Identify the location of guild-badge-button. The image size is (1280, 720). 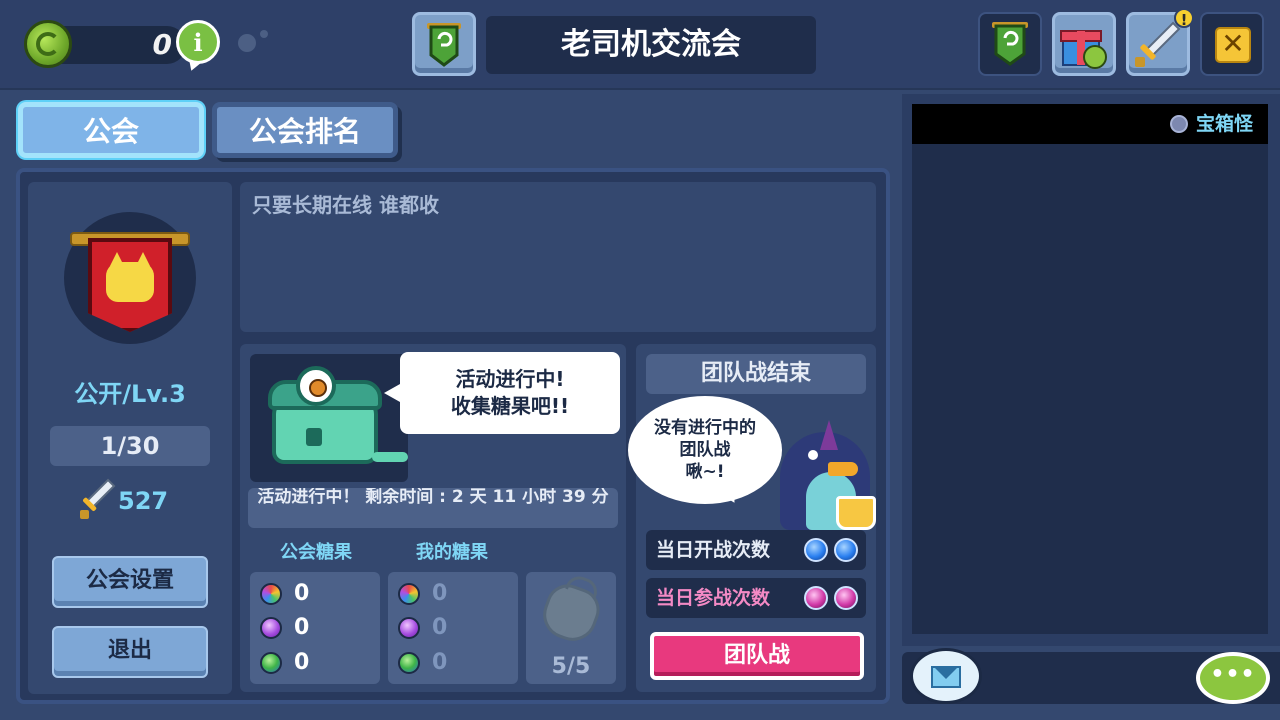
(444, 44).